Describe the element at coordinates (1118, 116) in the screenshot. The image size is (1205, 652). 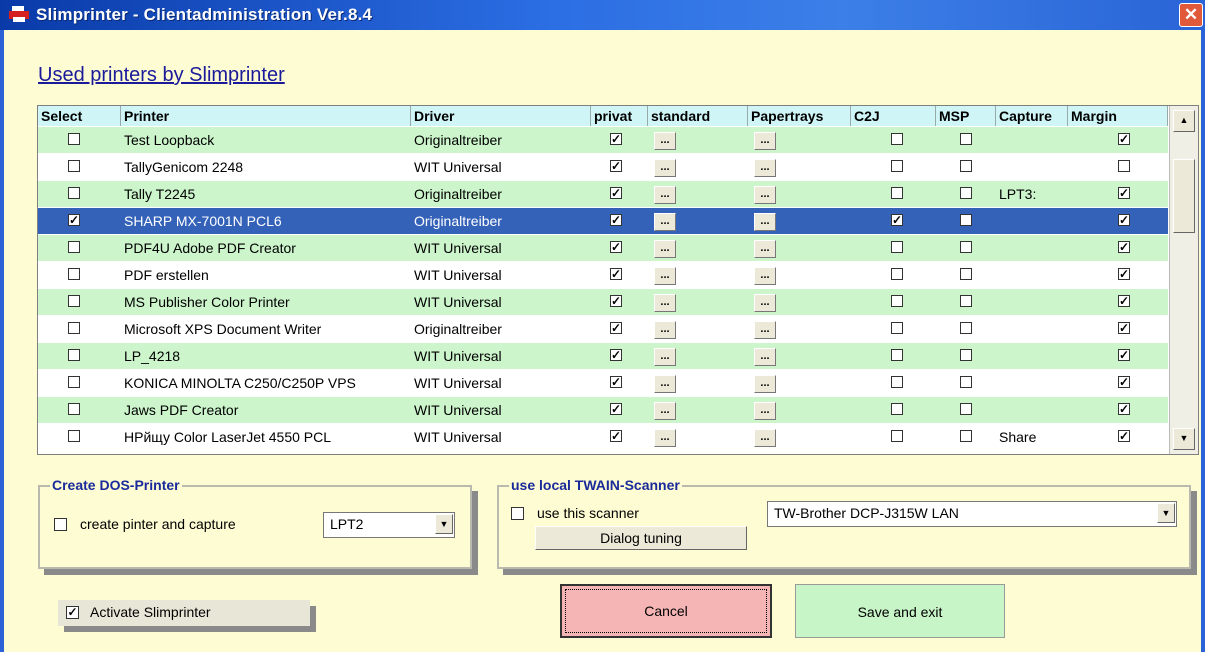
I see `column-header-margin: Margin` at that location.